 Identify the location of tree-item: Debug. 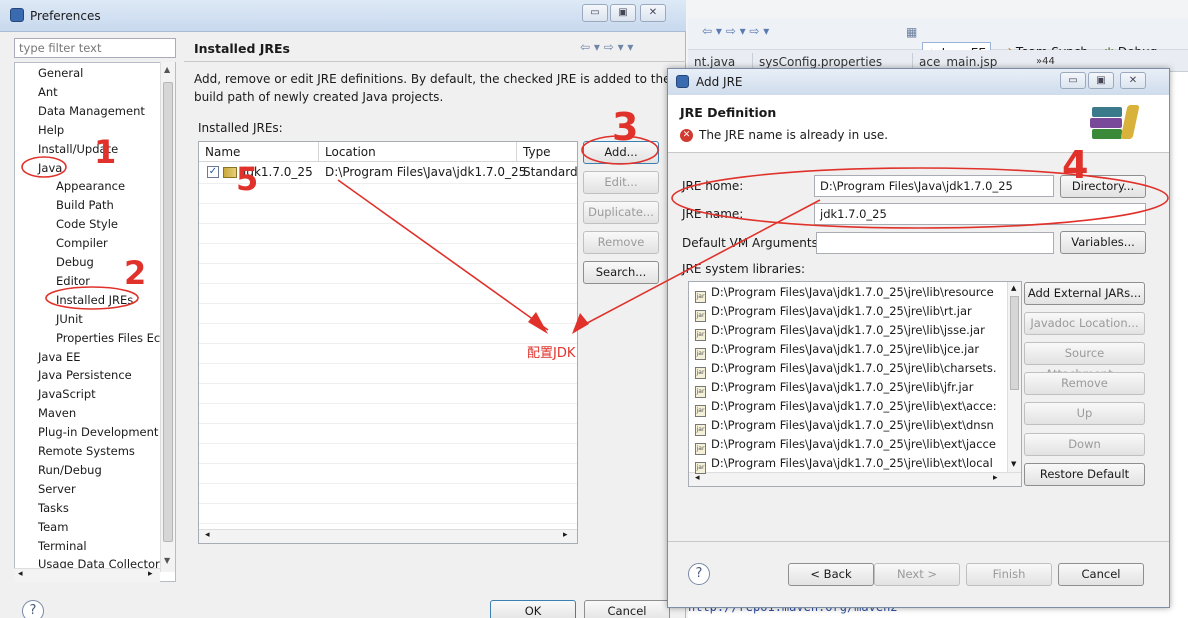
(54, 262).